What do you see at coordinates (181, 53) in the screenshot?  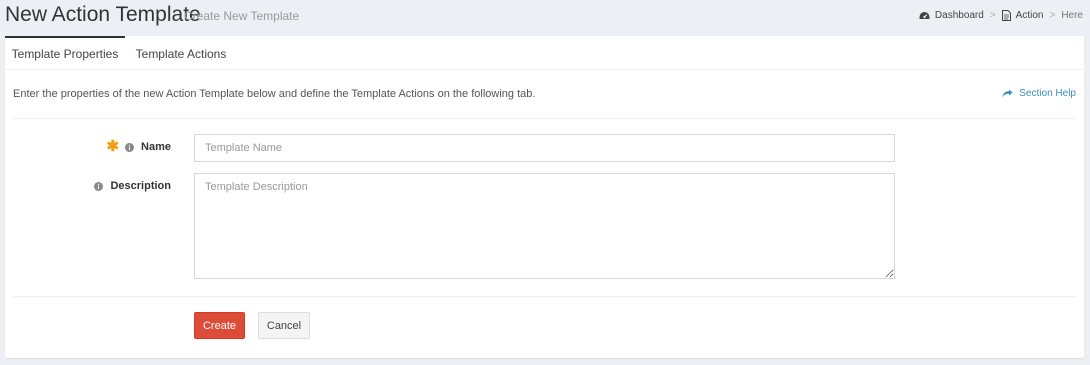 I see `tab-template-actions: Template Actions` at bounding box center [181, 53].